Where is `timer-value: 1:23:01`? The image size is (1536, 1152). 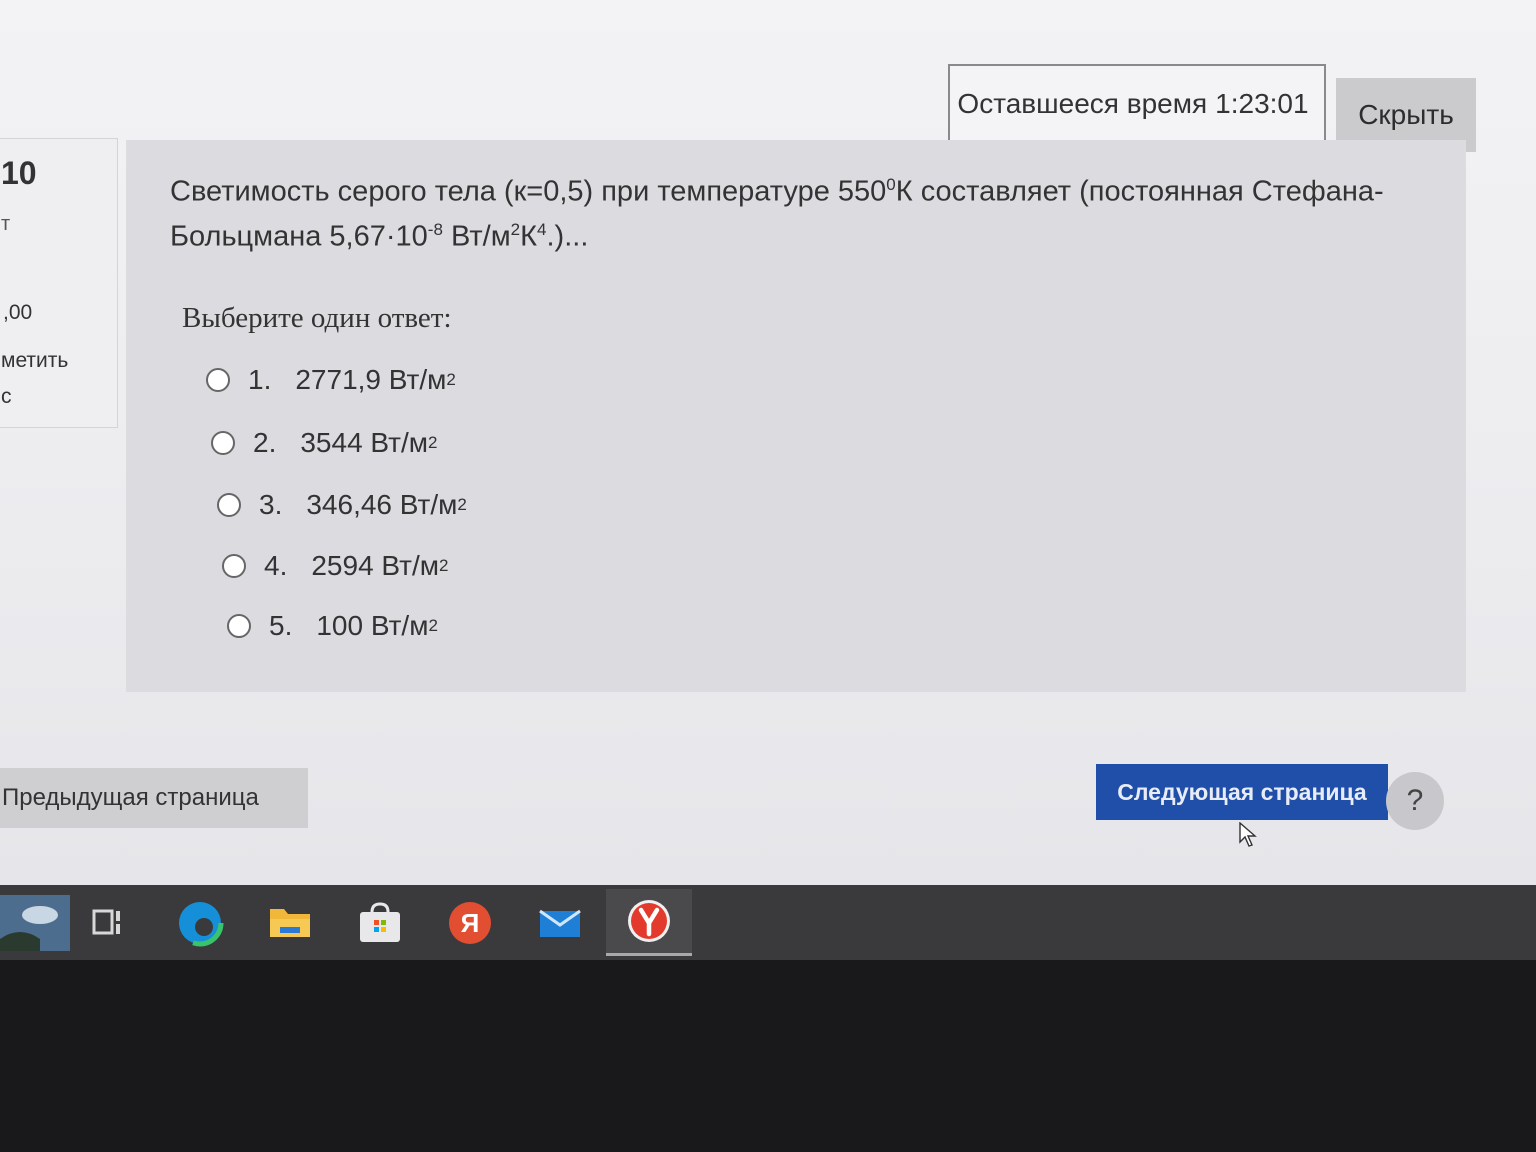 timer-value: 1:23:01 is located at coordinates (1262, 103).